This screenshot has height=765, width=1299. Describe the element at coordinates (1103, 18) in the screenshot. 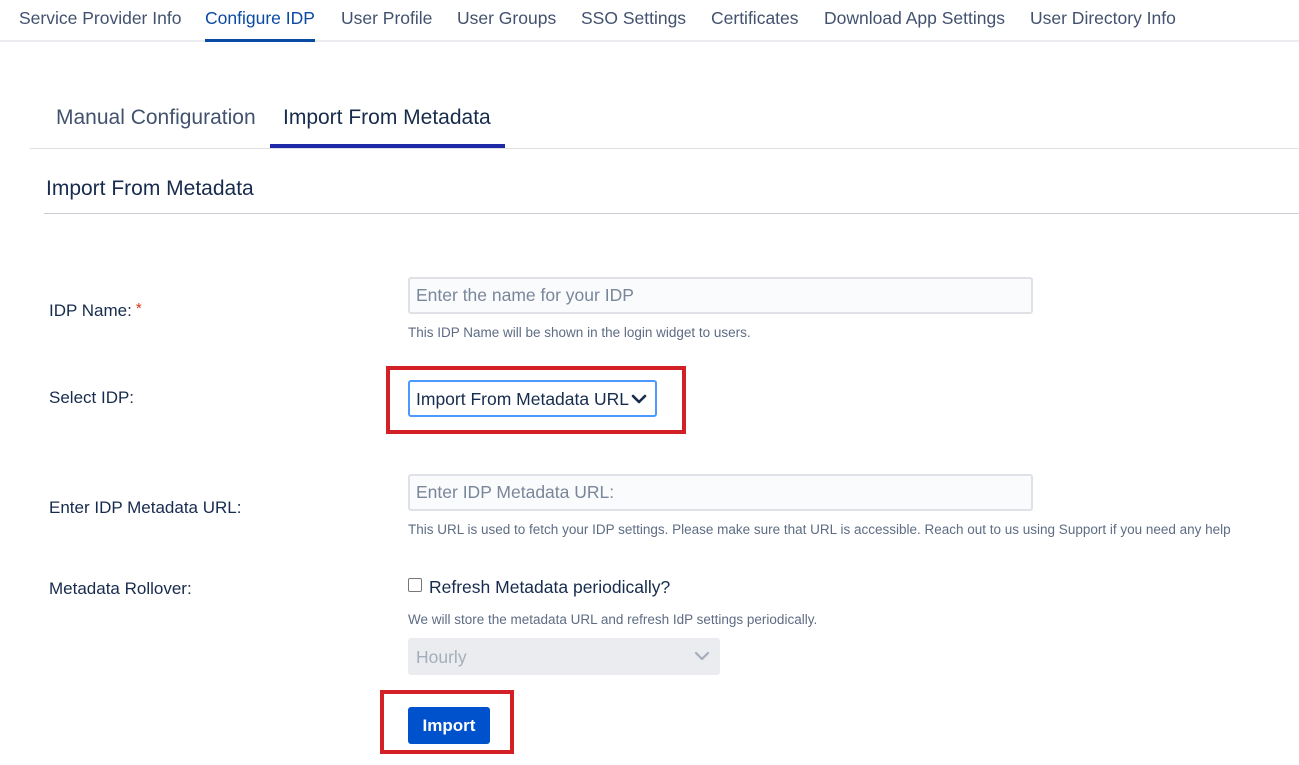

I see `nav-user-directory-info: User Directory Info` at that location.